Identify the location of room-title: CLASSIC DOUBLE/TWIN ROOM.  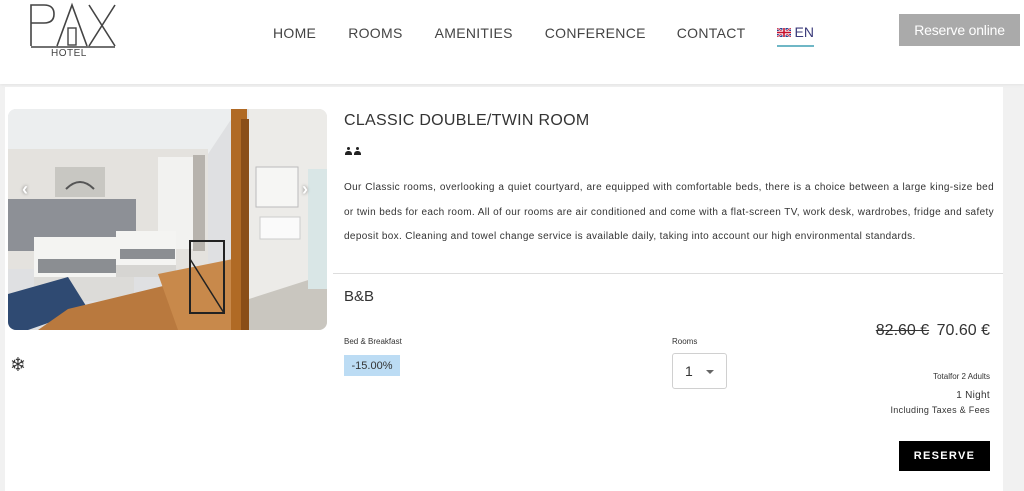
(467, 120).